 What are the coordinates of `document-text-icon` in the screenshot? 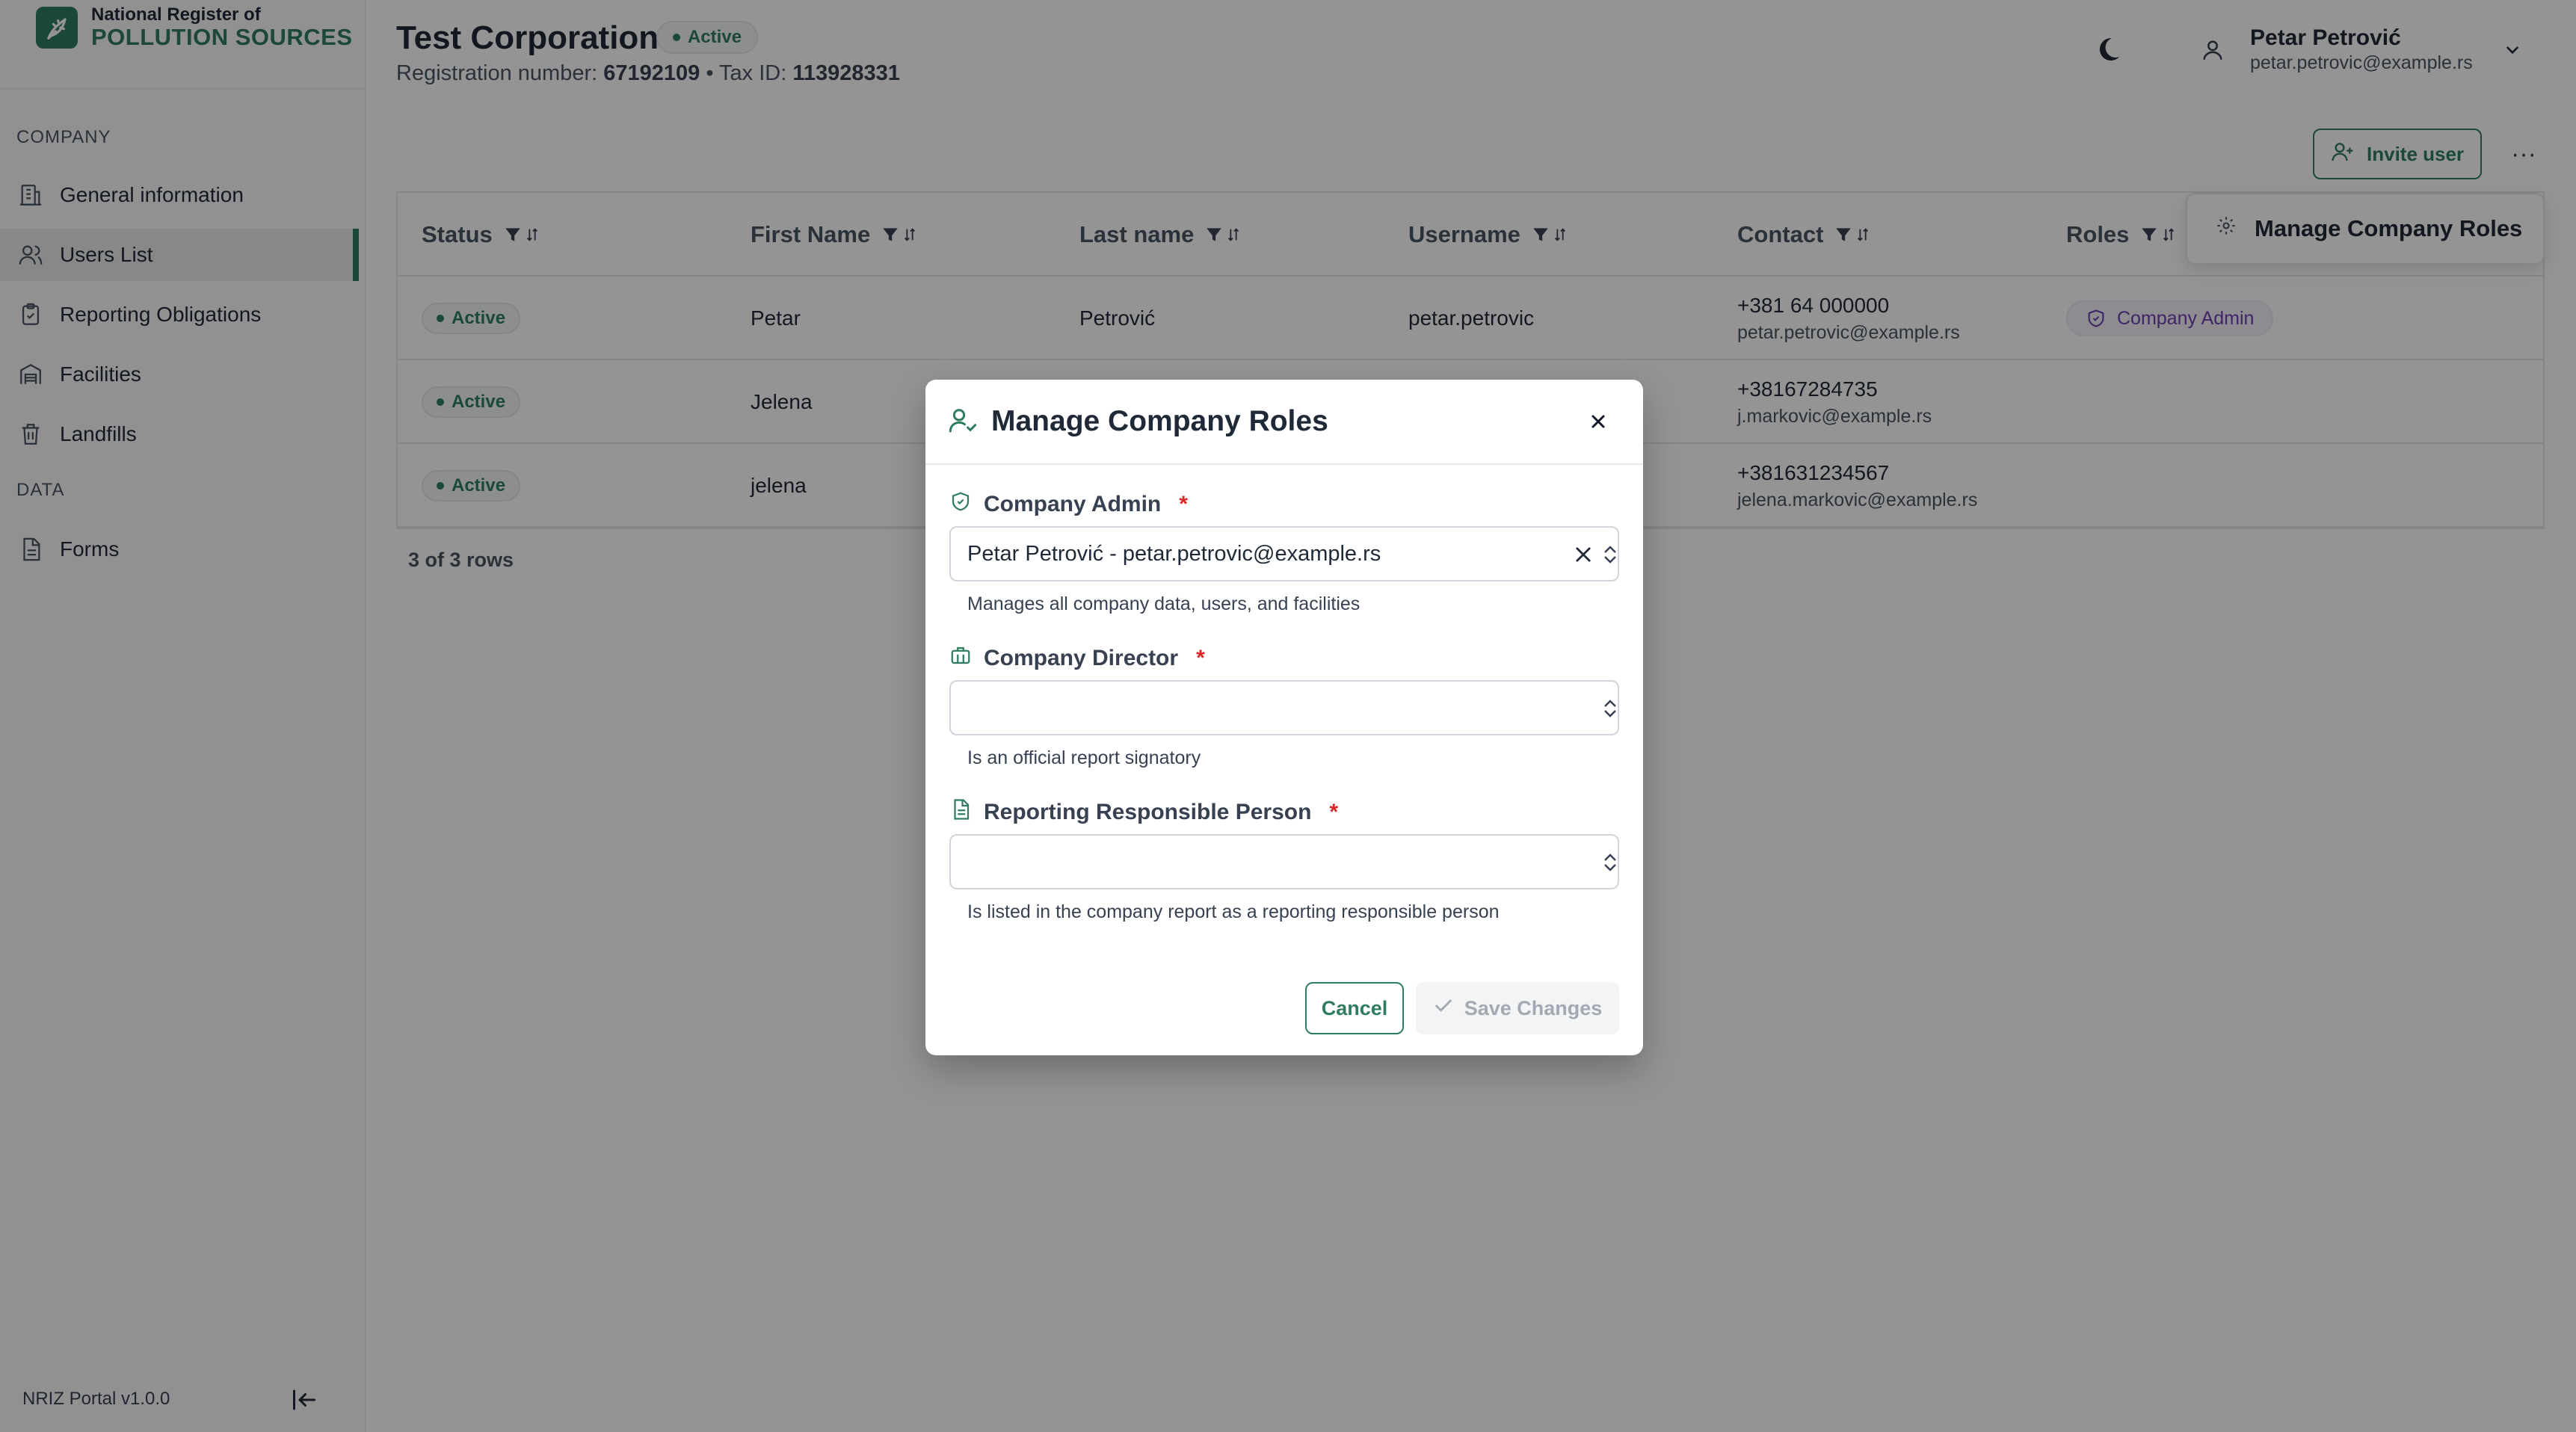 It's located at (960, 812).